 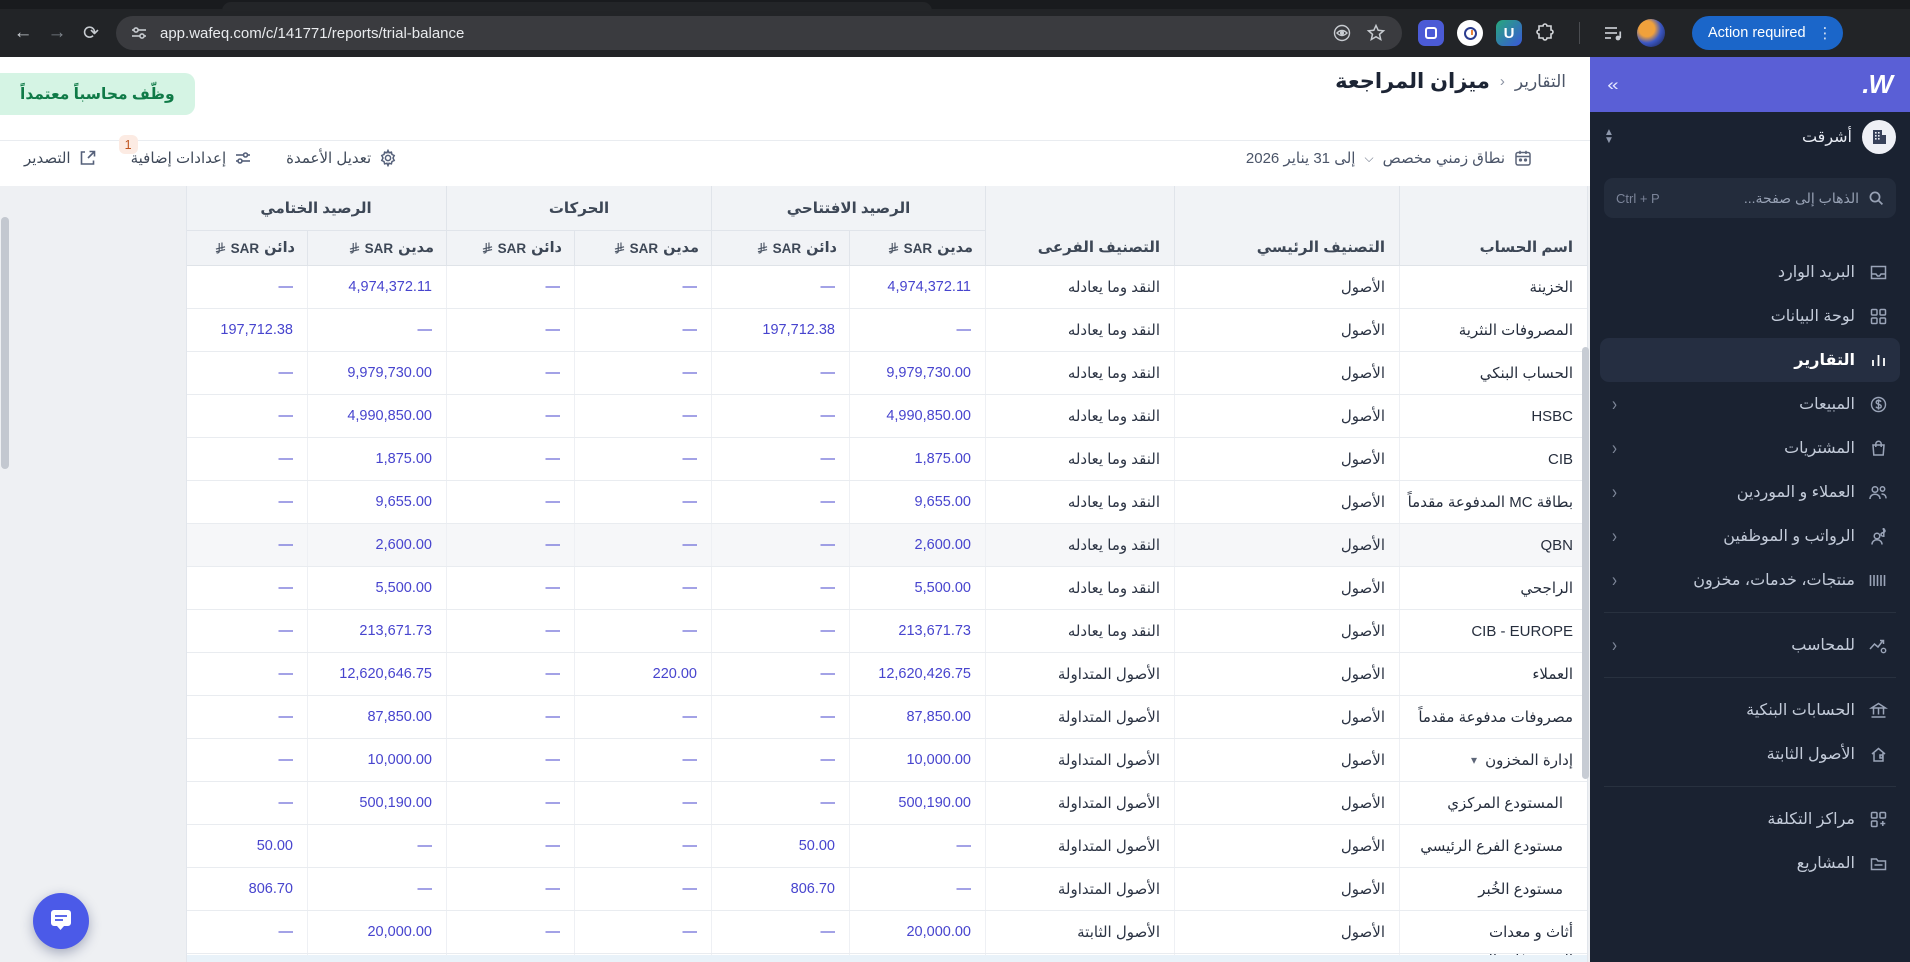 What do you see at coordinates (1750, 360) in the screenshot?
I see `sidebar-item-reports: التقارير` at bounding box center [1750, 360].